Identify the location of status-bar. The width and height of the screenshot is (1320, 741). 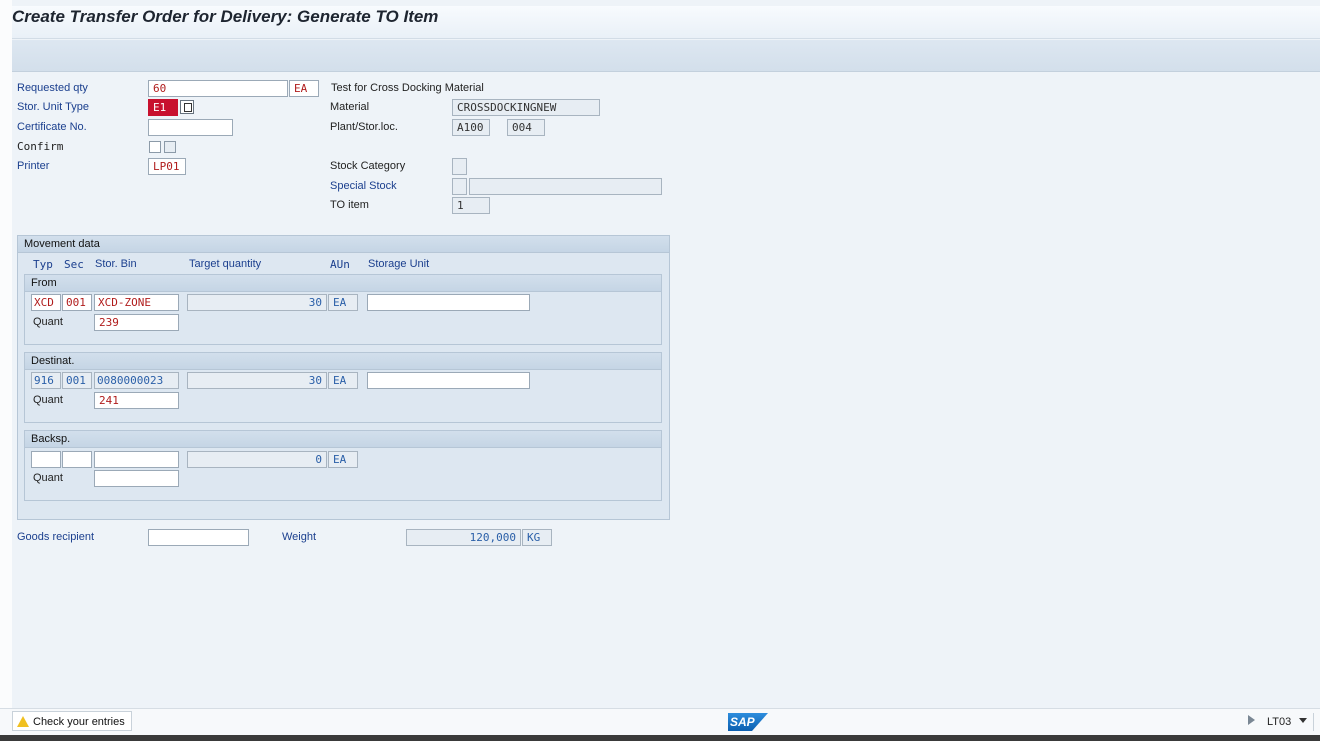
(660, 721).